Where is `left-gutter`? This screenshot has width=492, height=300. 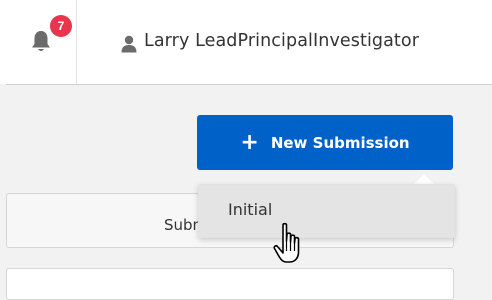 left-gutter is located at coordinates (3, 183).